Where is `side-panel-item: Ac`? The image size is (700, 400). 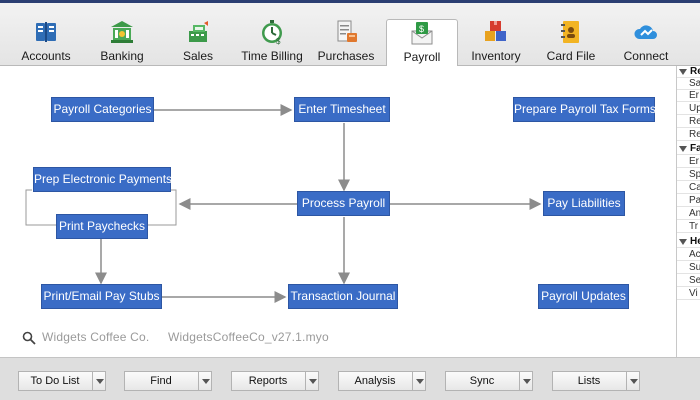
side-panel-item: Ac is located at coordinates (688, 255).